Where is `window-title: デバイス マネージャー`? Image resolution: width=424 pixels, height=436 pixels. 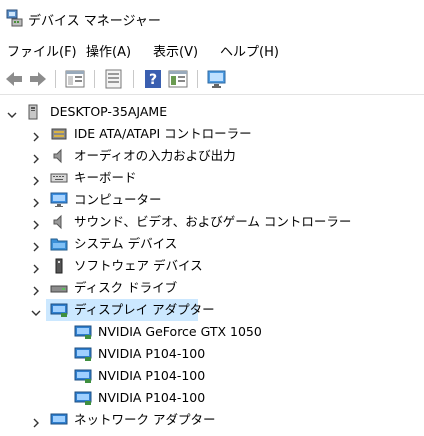 window-title: デバイス マネージャー is located at coordinates (94, 21).